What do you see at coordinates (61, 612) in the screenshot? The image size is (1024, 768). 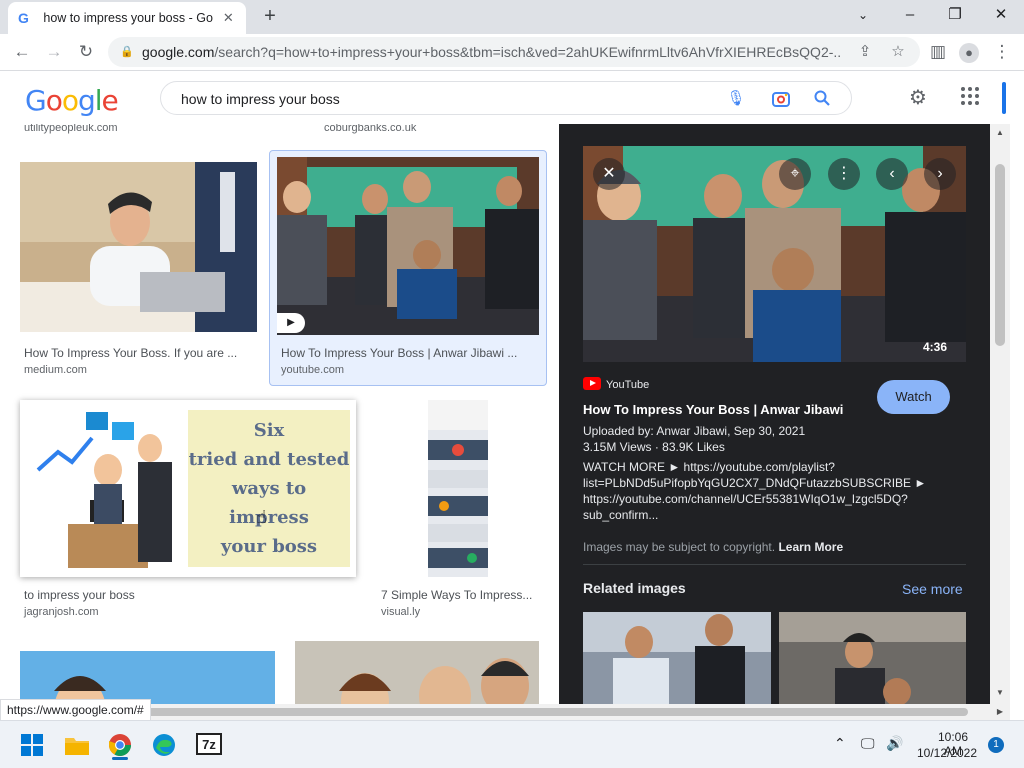 I see `result-source: jagranjosh.com` at bounding box center [61, 612].